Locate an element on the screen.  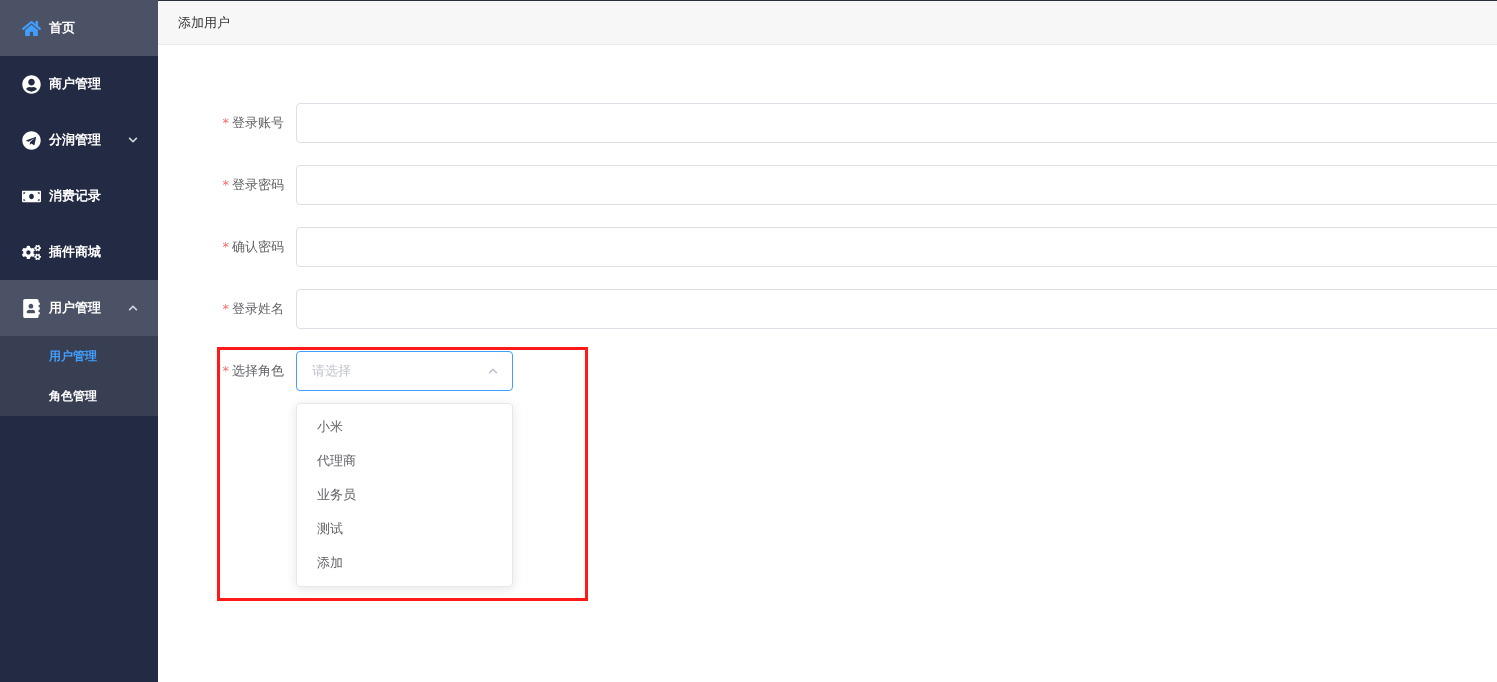
sidebar-item: 插件商城 is located at coordinates (79, 252).